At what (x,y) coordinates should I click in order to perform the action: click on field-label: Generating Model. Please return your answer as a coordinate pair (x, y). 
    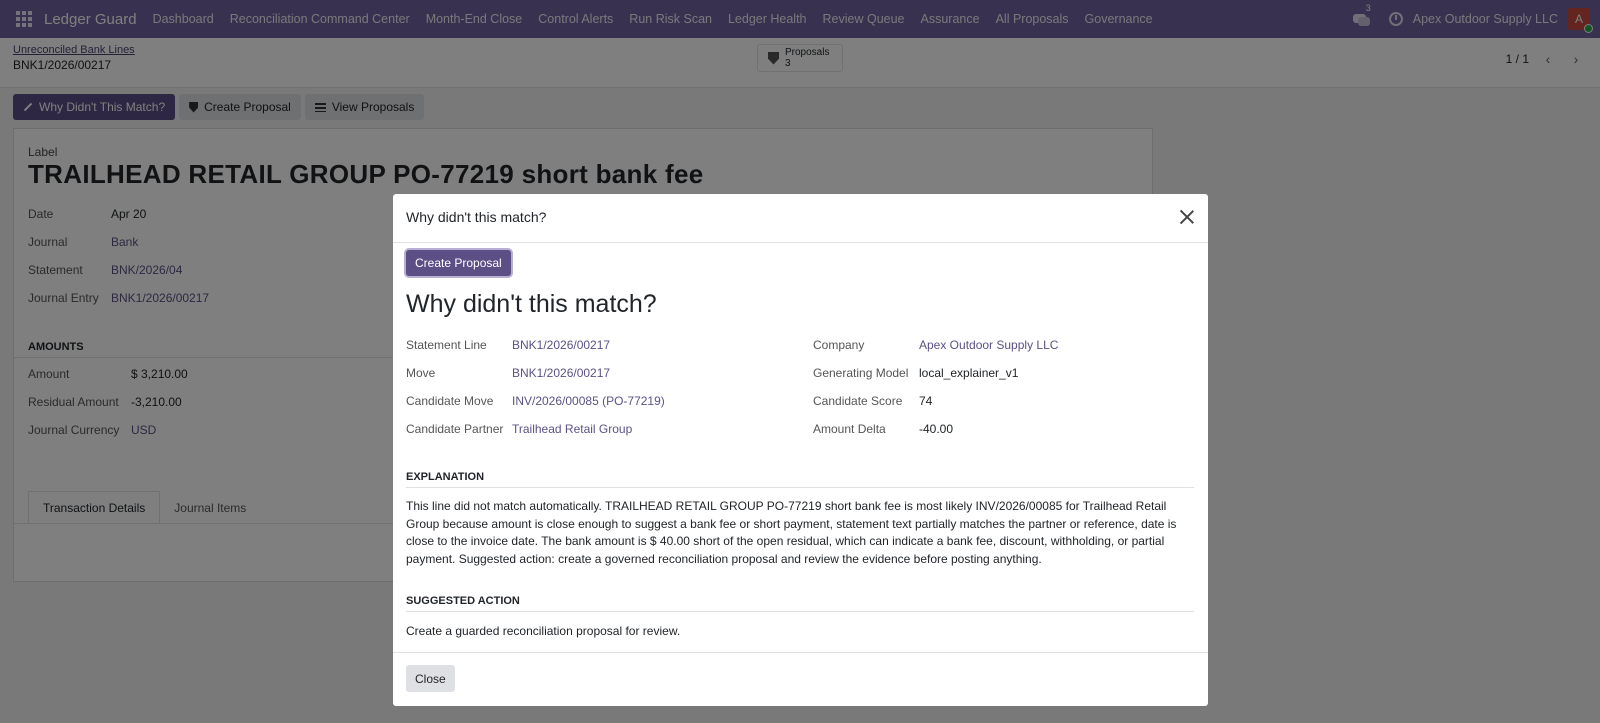
    Looking at the image, I should click on (861, 373).